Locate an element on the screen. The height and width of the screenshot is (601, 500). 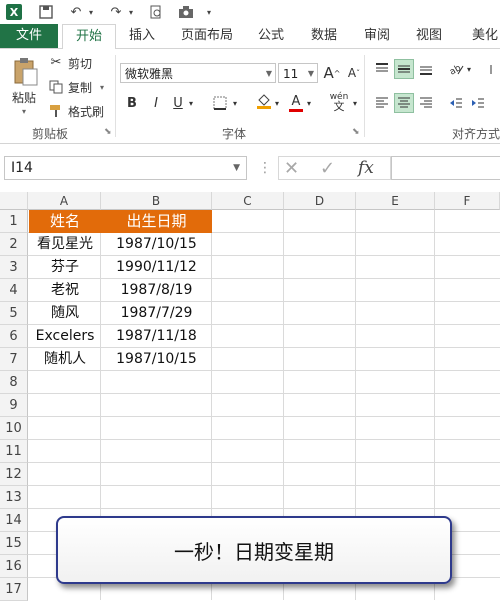
cut-button: 剪切 is located at coordinates (80, 63).